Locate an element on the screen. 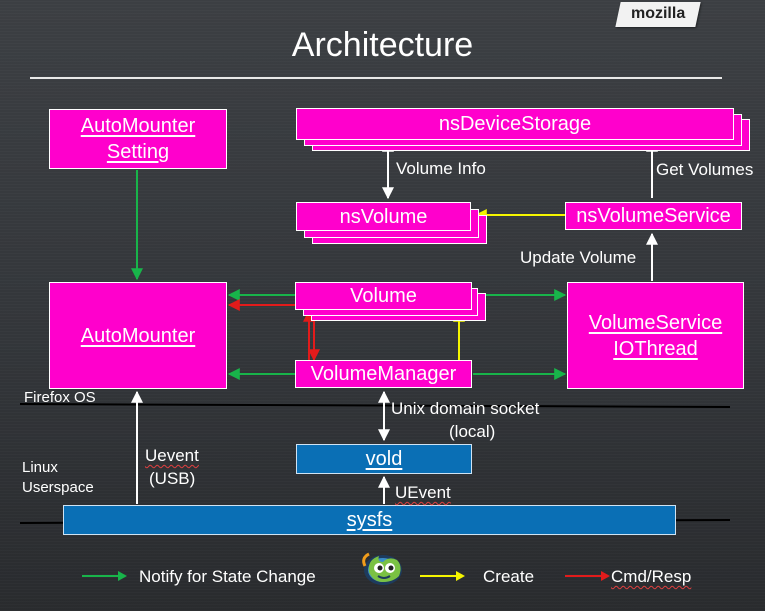  ns-volume-box: nsVolume is located at coordinates (383, 216).